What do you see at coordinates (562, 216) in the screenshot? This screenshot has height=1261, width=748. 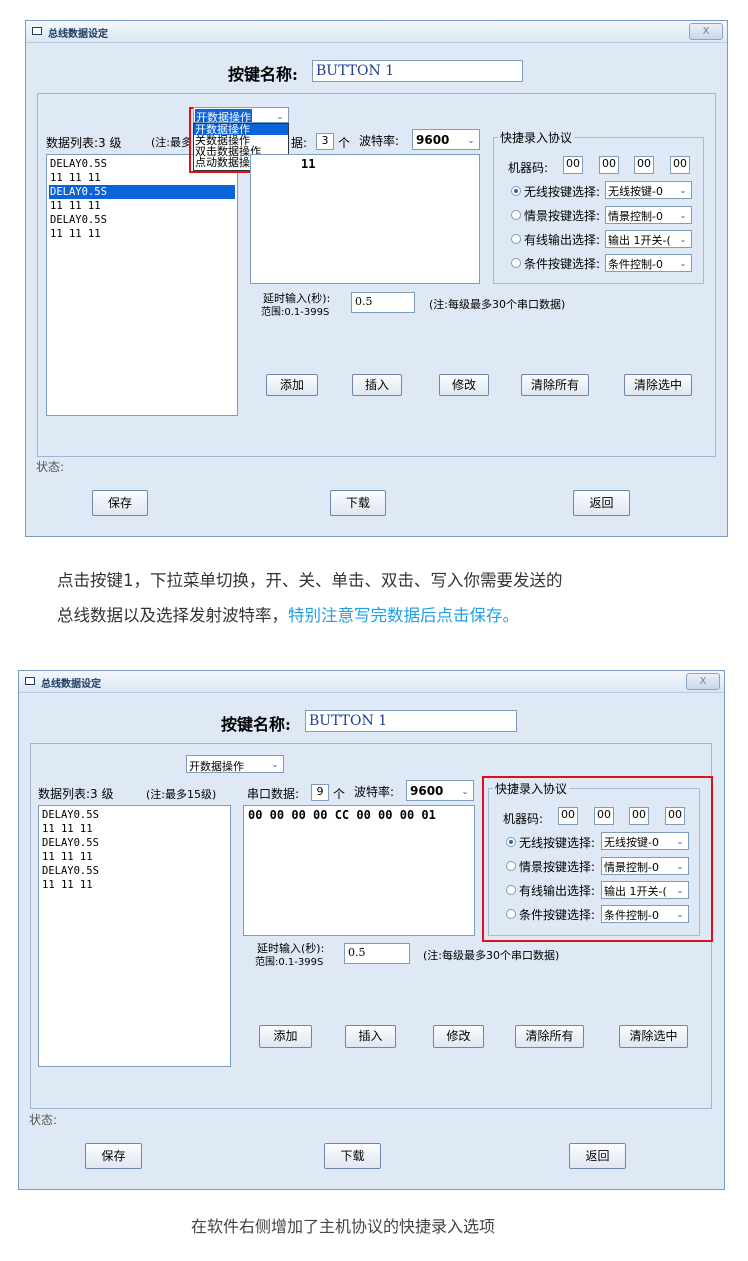 I see `scene-label: 情景按键选择:` at bounding box center [562, 216].